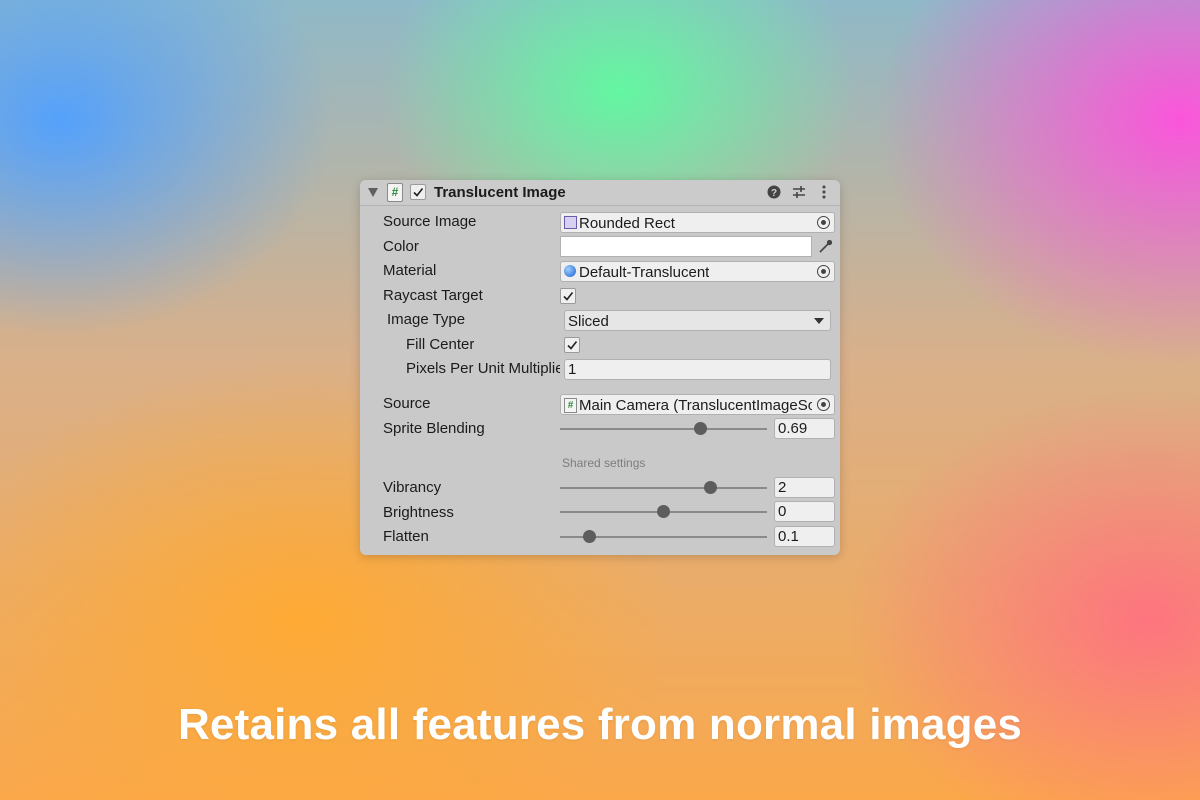 Image resolution: width=1200 pixels, height=800 pixels. Describe the element at coordinates (401, 246) in the screenshot. I see `color-label: Color` at that location.